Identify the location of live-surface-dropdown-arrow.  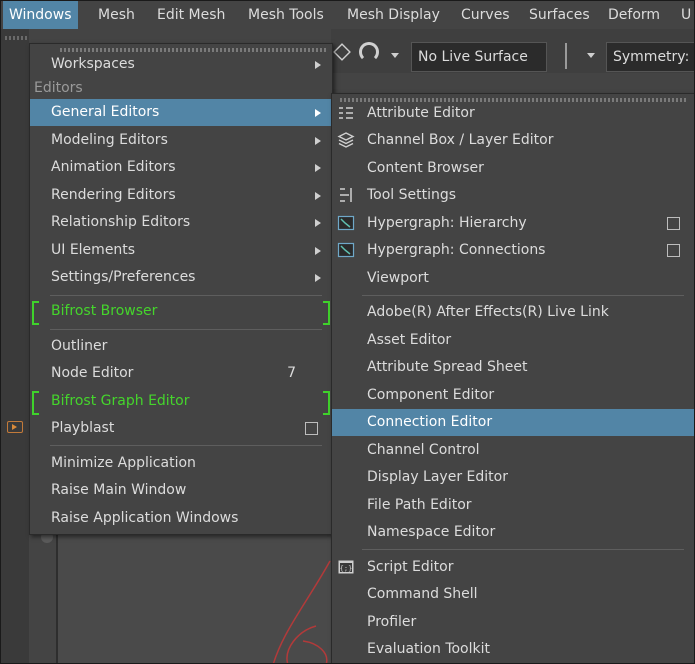
(395, 55).